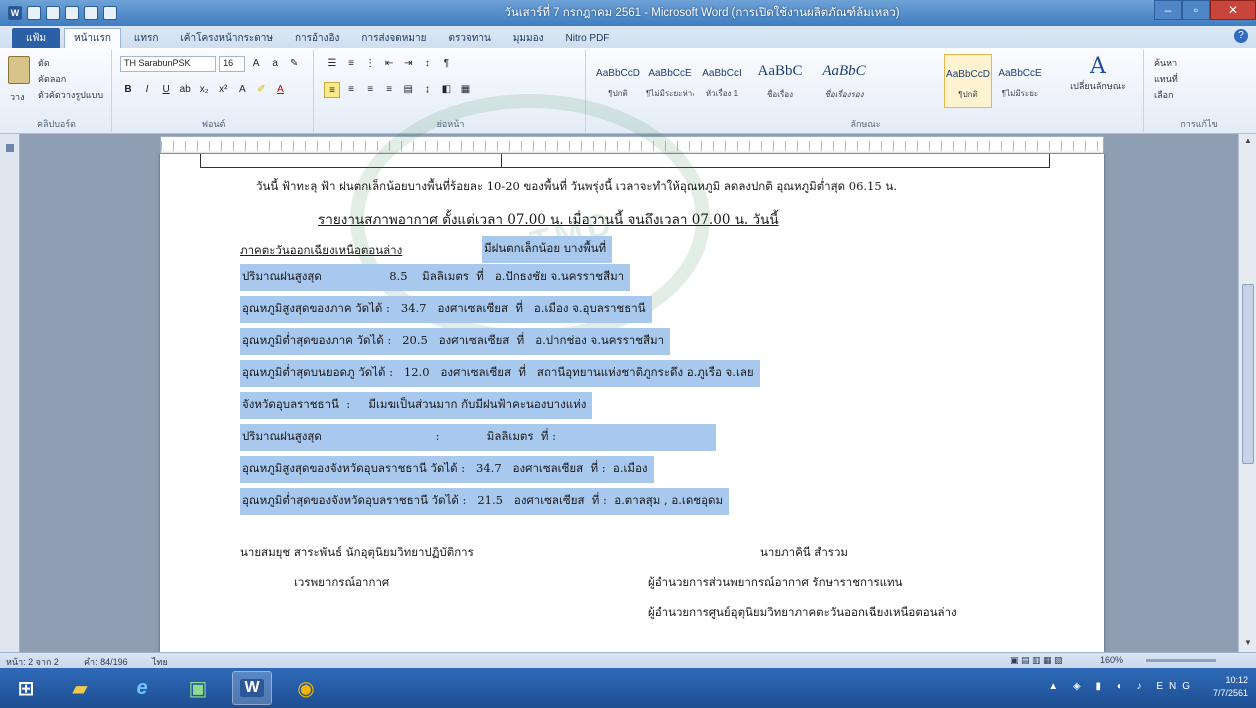 The height and width of the screenshot is (708, 1256). What do you see at coordinates (36, 38) in the screenshot?
I see `tab-file: แฟ้ม` at bounding box center [36, 38].